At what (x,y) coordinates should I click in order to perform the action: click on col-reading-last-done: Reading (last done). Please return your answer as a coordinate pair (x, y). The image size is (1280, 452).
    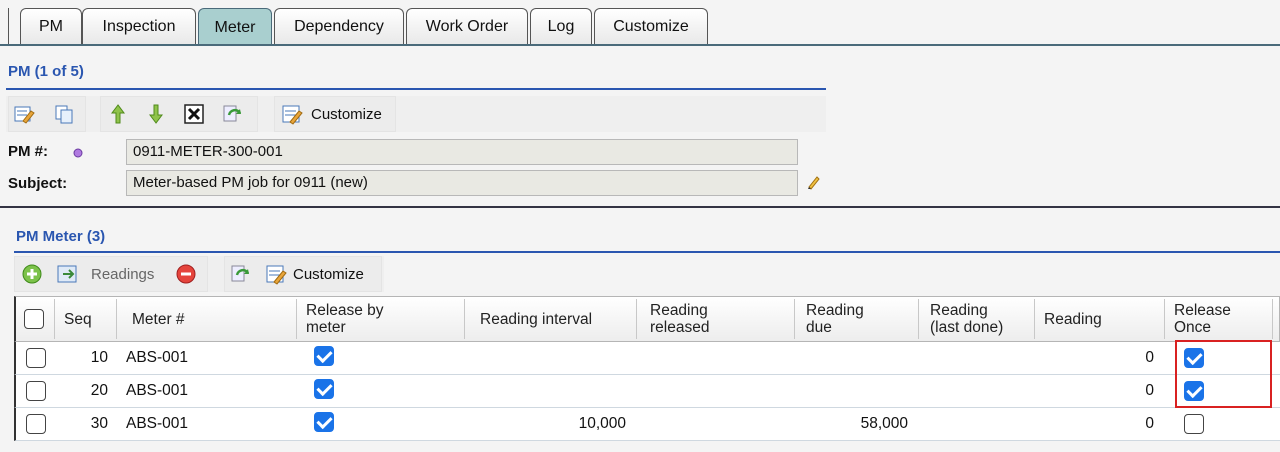
    Looking at the image, I should click on (975, 319).